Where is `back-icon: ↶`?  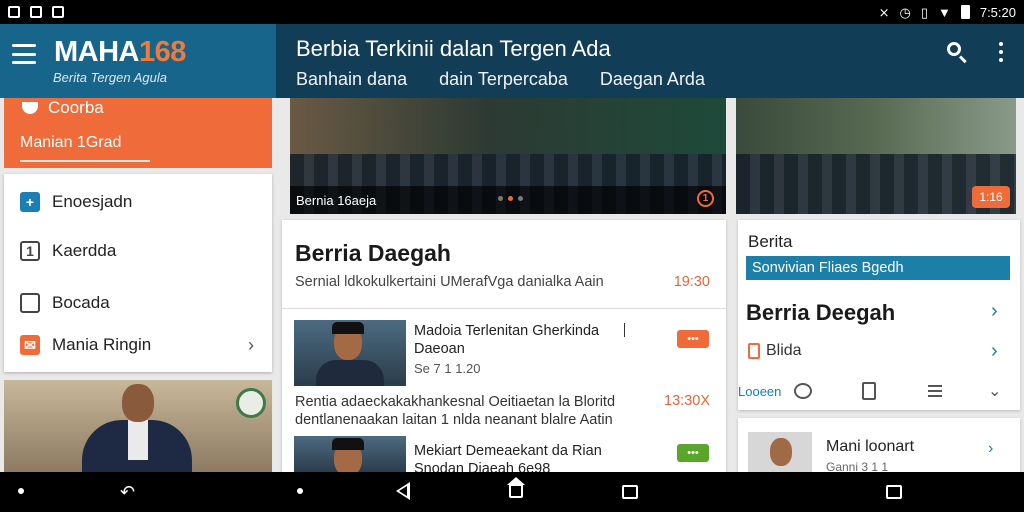
back-icon: ↶ is located at coordinates (127, 492).